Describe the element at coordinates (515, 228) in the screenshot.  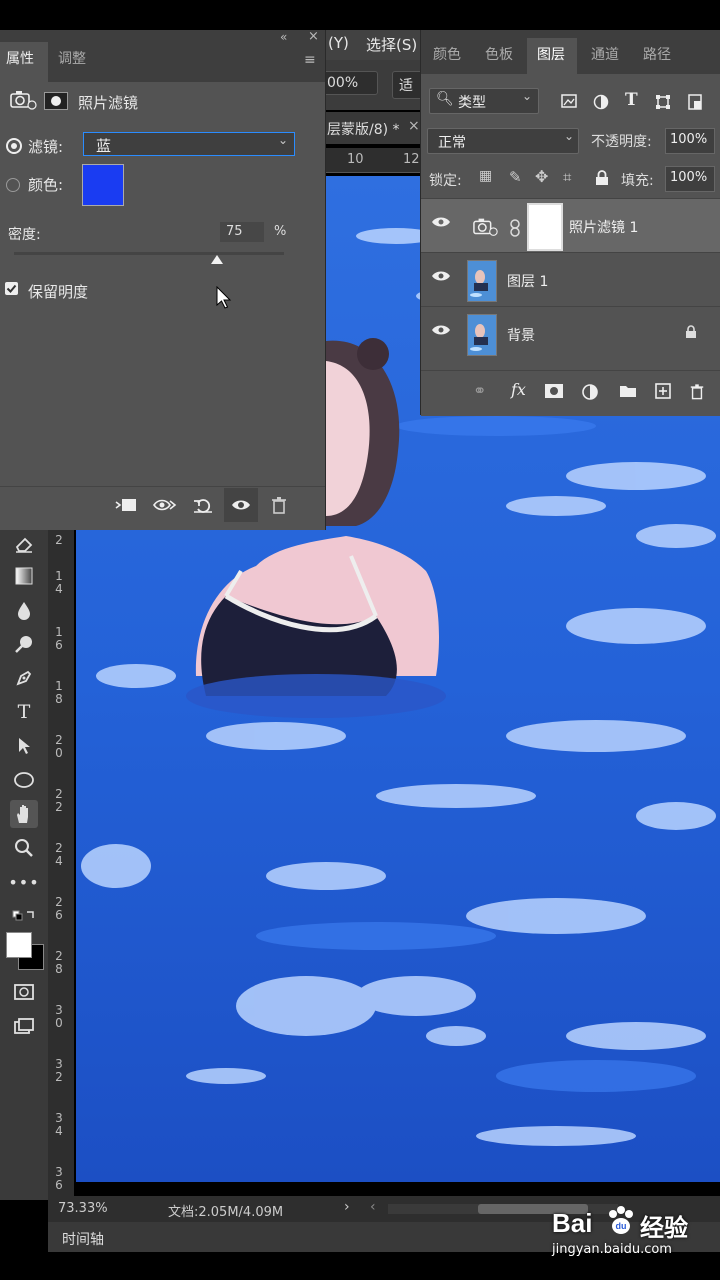
I see `link-chain-icon` at that location.